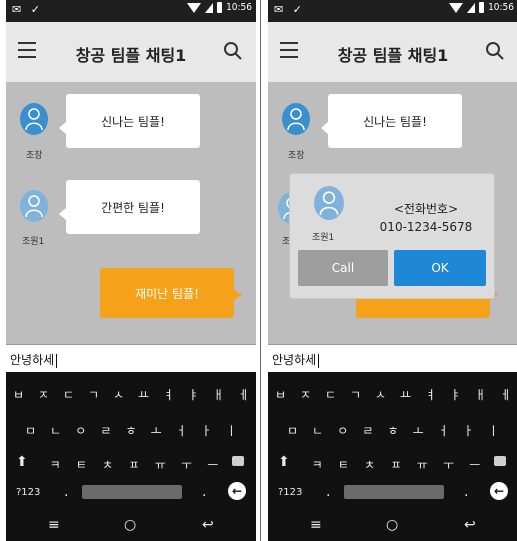 The image size is (517, 541). What do you see at coordinates (57, 360) in the screenshot?
I see `text-caret` at bounding box center [57, 360].